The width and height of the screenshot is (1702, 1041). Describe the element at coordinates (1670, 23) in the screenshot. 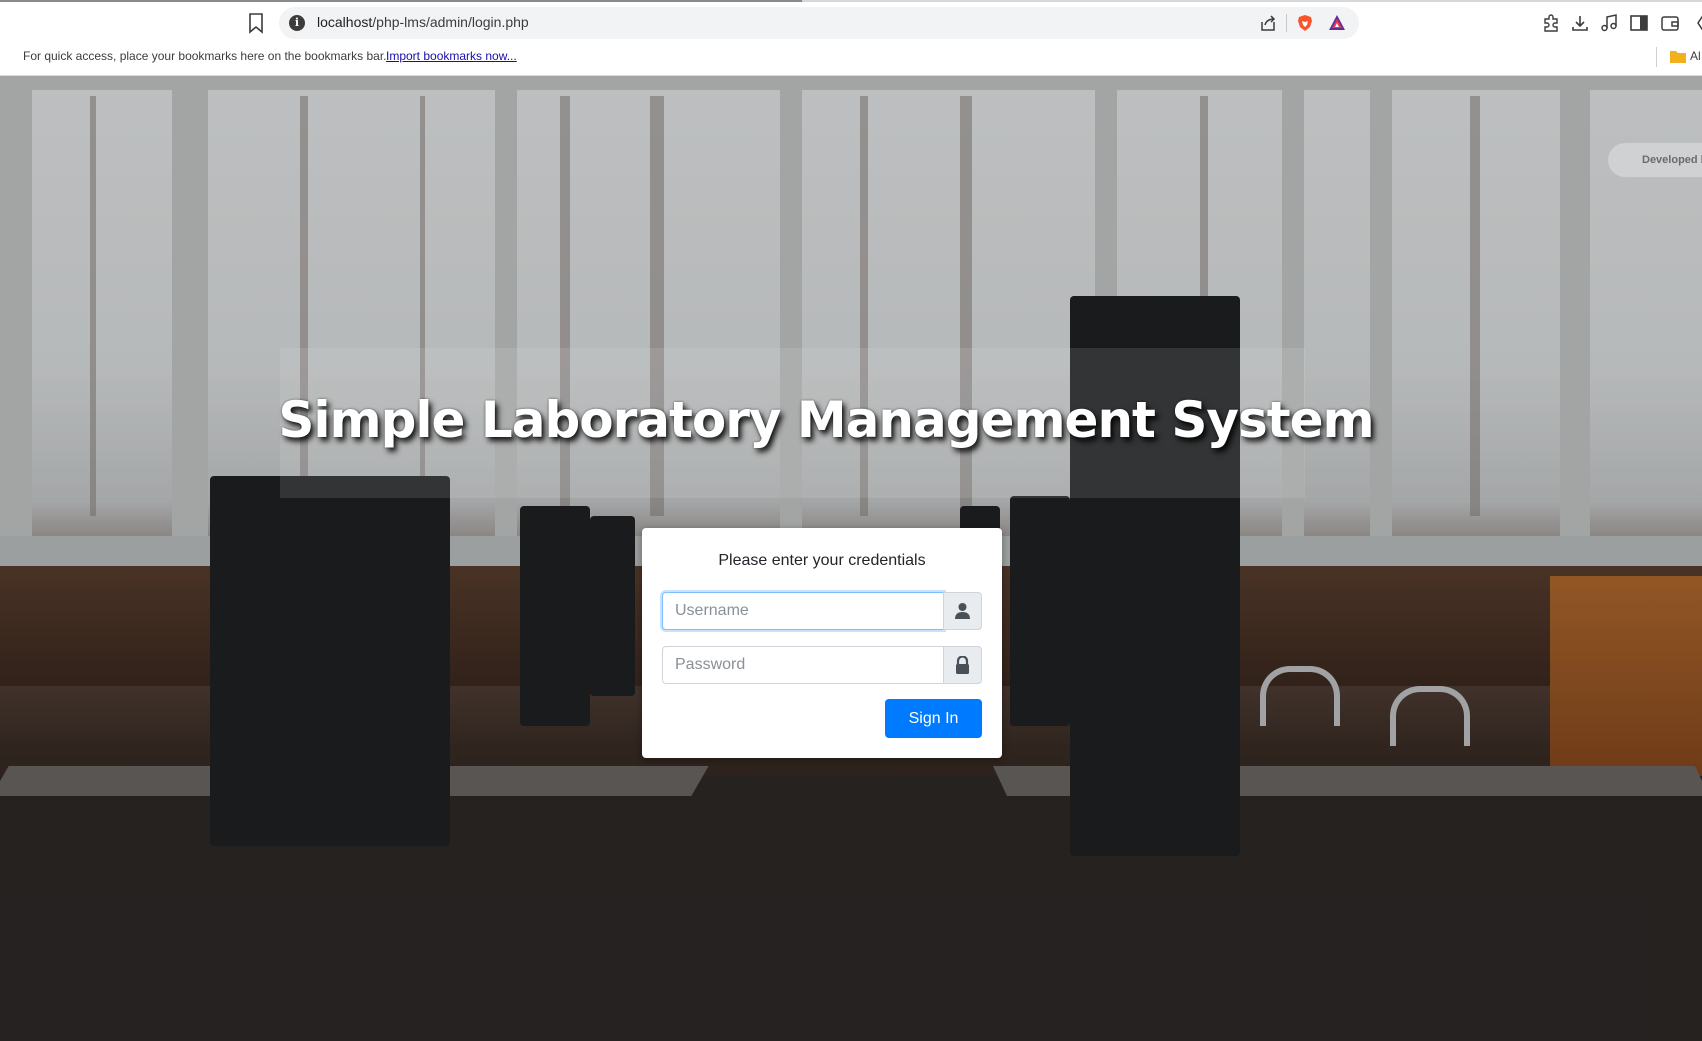

I see `wallet-icon` at that location.